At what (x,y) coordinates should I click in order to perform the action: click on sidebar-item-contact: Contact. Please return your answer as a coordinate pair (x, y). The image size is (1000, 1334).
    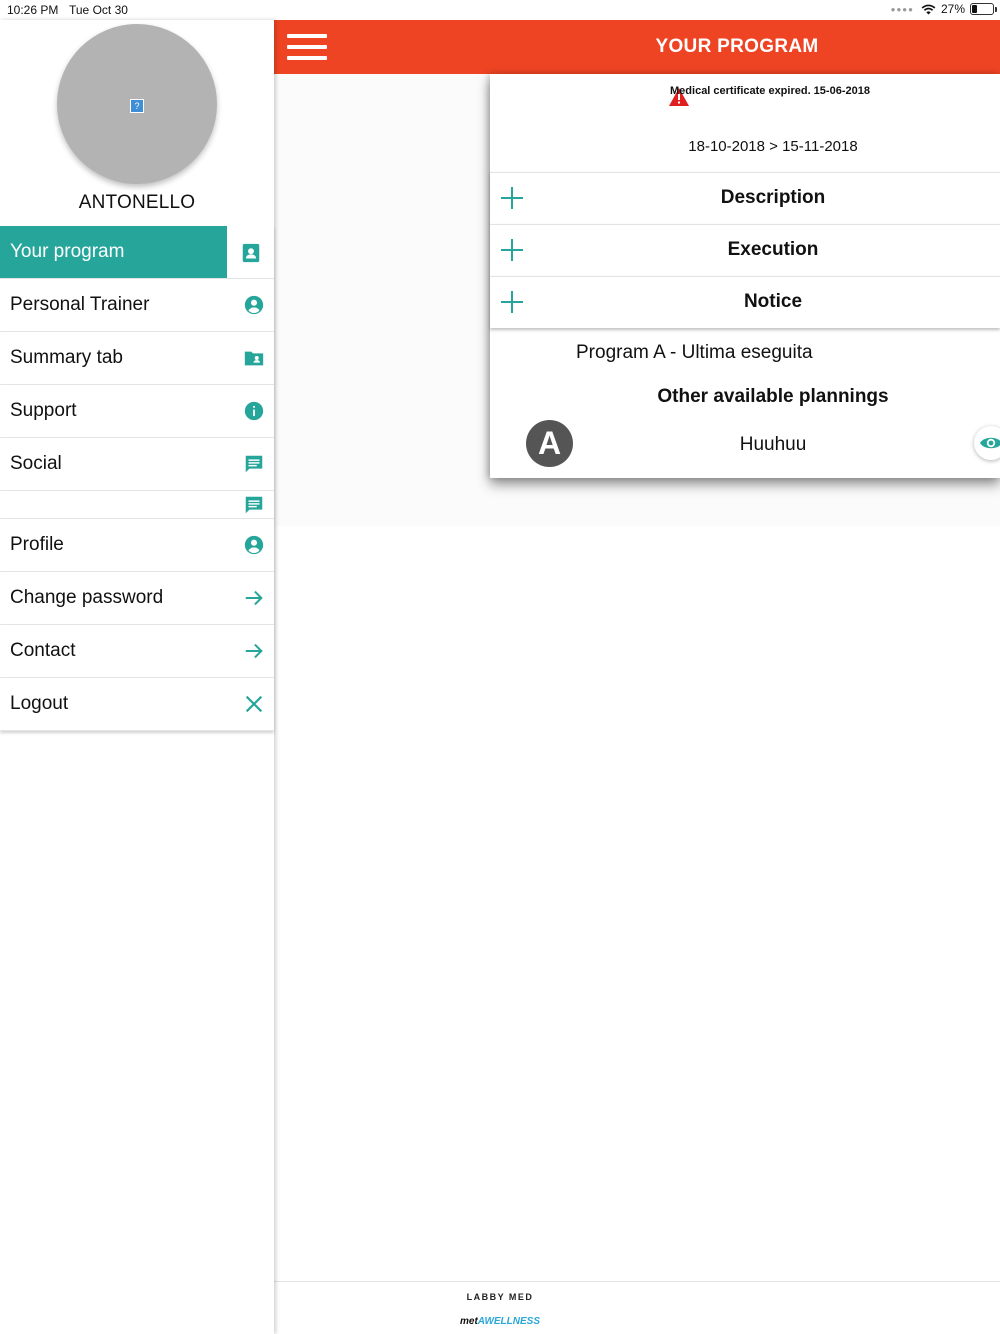
    Looking at the image, I should click on (137, 651).